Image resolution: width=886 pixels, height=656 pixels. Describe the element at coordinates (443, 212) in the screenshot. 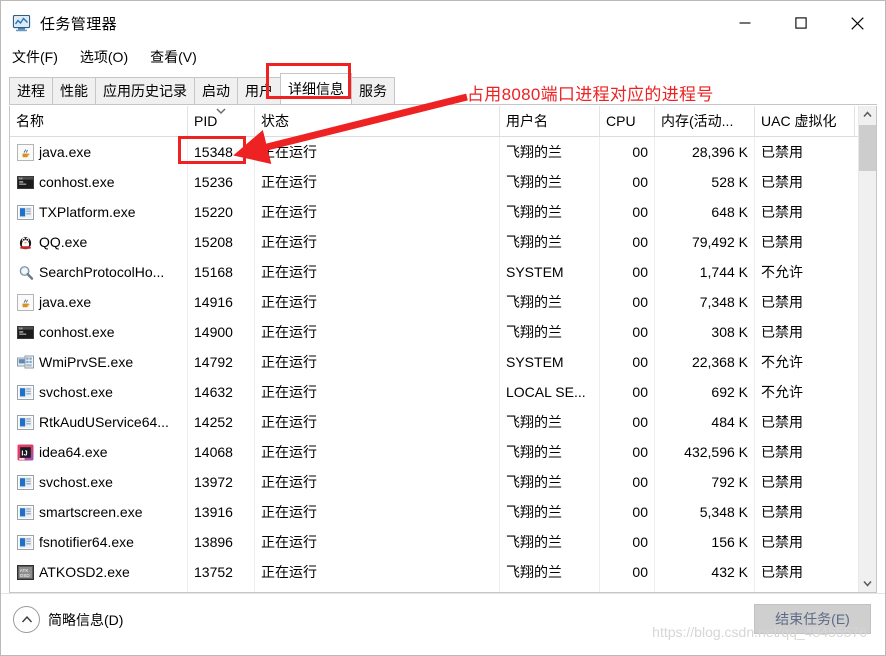

I see `table-row: TXPlatform.exe 15220 正在运行 飞翔的兰 00 648 K 已禁用` at that location.